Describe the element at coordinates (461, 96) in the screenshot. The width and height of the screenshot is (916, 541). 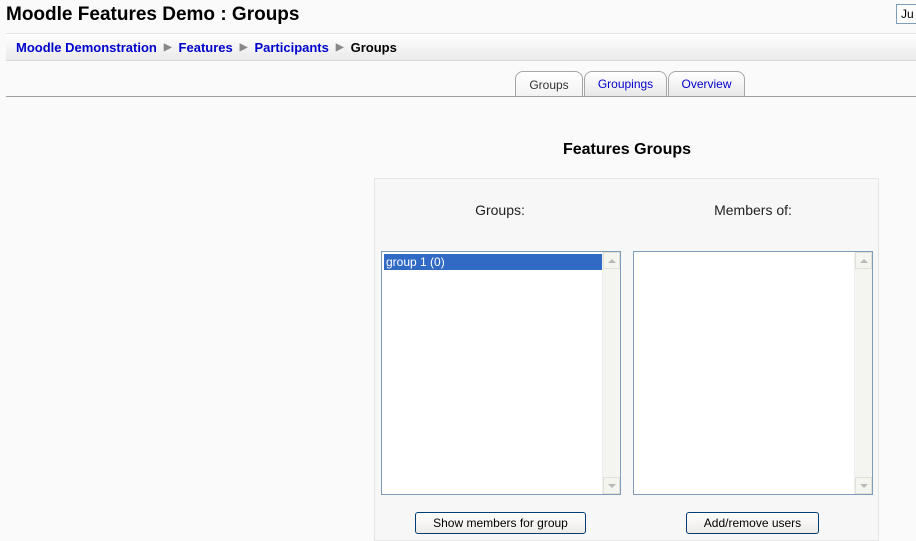
I see `tab-divider` at that location.